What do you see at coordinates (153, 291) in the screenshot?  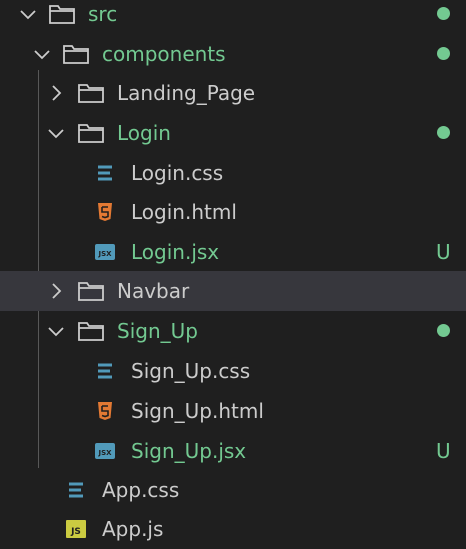 I see `tree-item-label: Navbar` at bounding box center [153, 291].